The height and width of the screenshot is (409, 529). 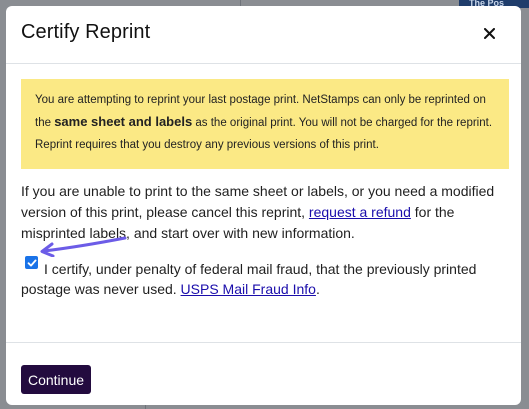 I want to click on certify-statement-end: ., so click(x=317, y=289).